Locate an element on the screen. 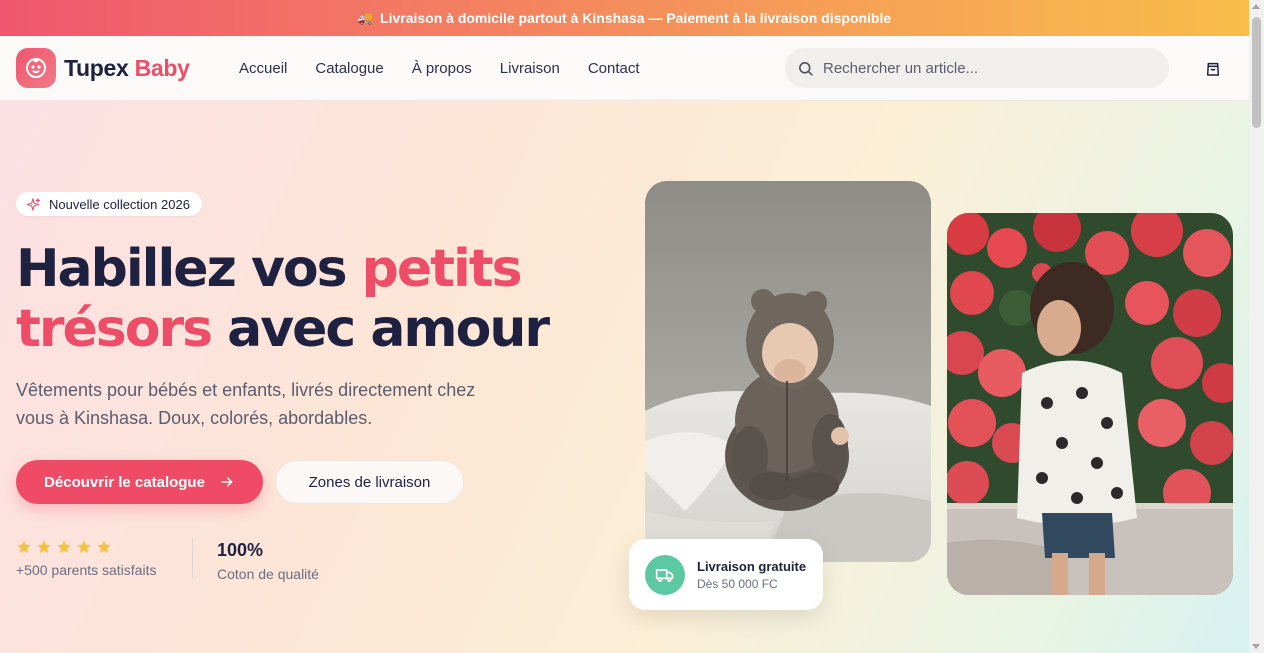 The image size is (1264, 653). headline-part3: avec amour is located at coordinates (380, 329).